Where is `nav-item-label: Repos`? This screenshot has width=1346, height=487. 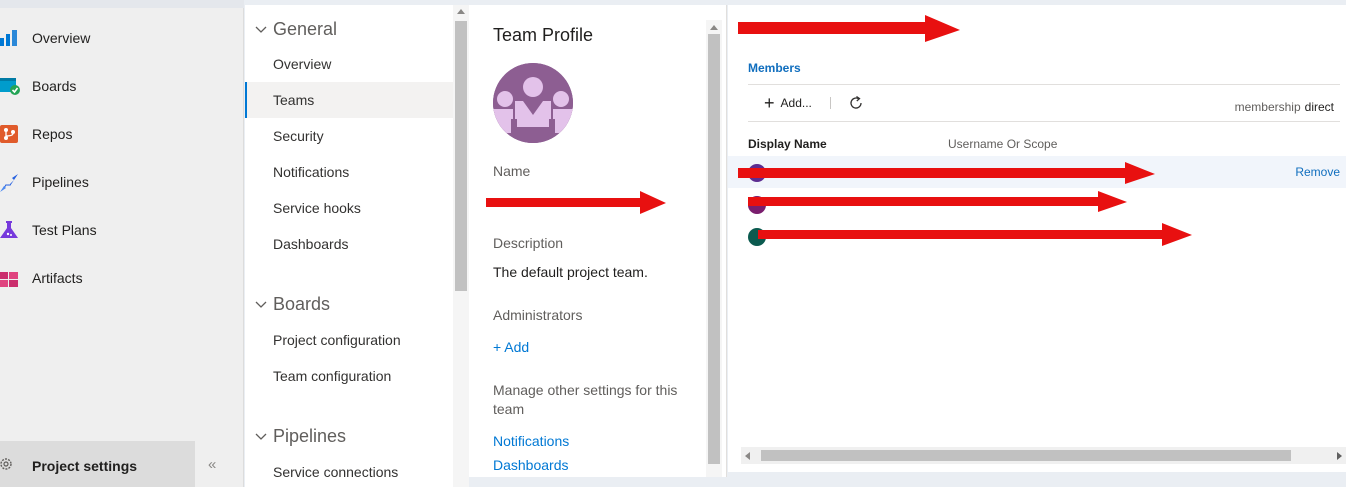
nav-item-label: Repos is located at coordinates (52, 134).